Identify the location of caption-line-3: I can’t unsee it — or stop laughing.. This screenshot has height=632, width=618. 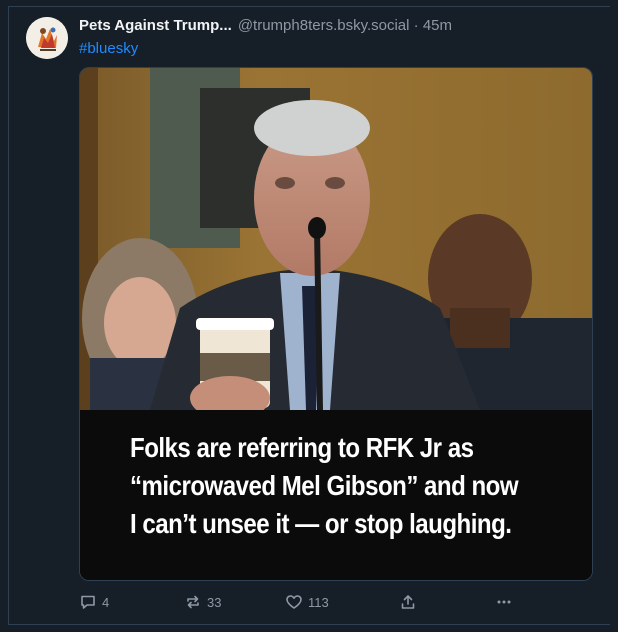
(321, 523).